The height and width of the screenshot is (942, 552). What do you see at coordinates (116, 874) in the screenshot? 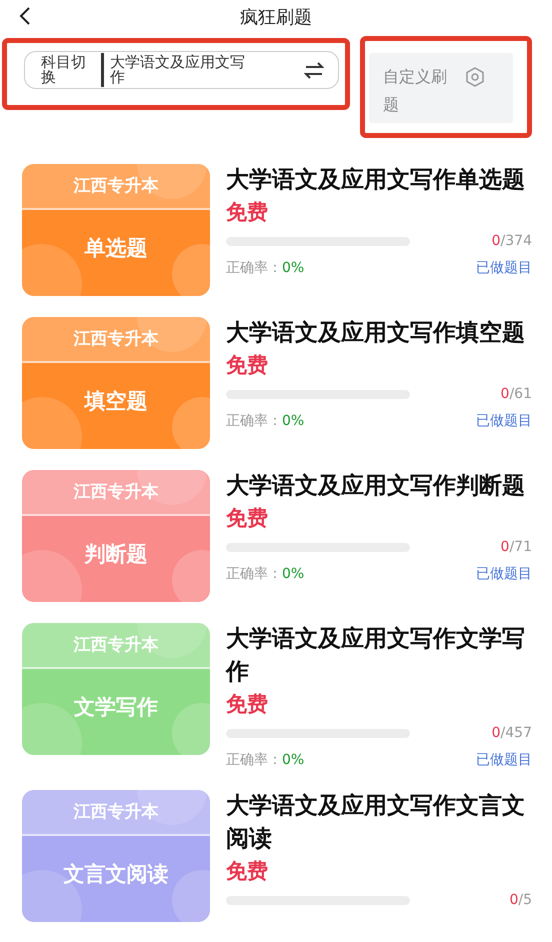
I see `banner-title: 文言文阅读` at bounding box center [116, 874].